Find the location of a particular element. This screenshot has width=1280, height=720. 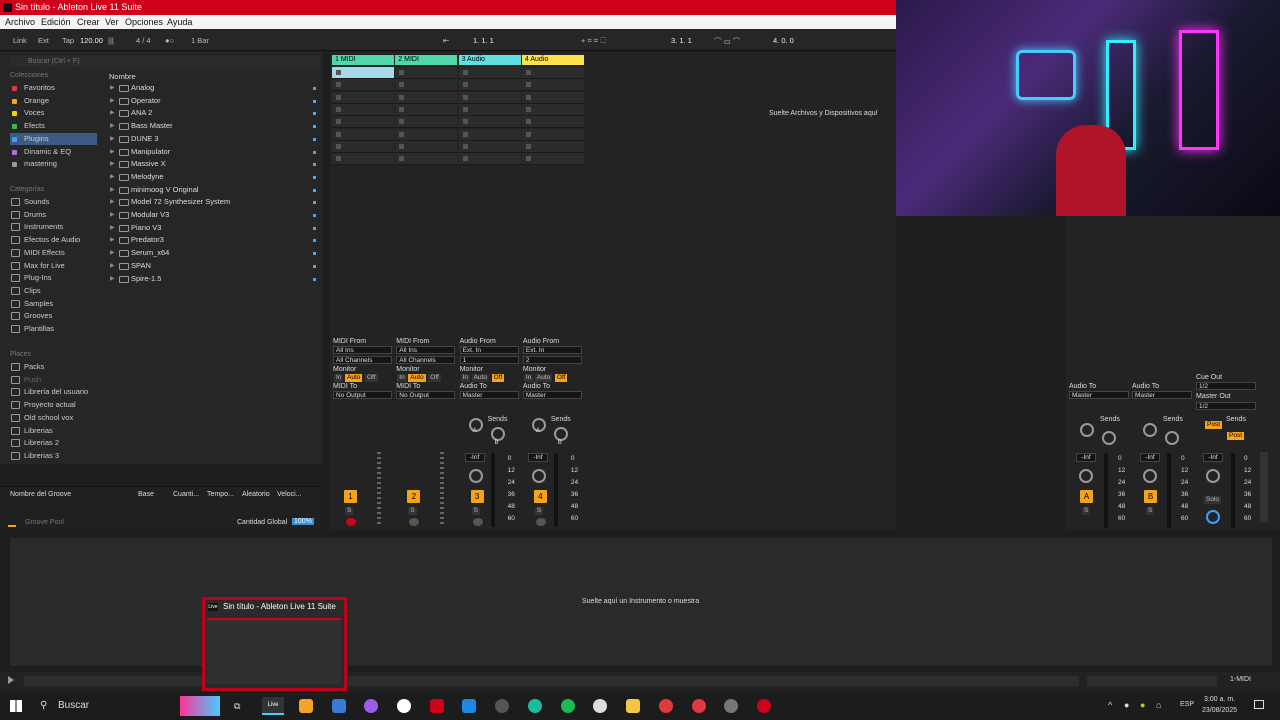

category-item: Instruments is located at coordinates (53, 227).